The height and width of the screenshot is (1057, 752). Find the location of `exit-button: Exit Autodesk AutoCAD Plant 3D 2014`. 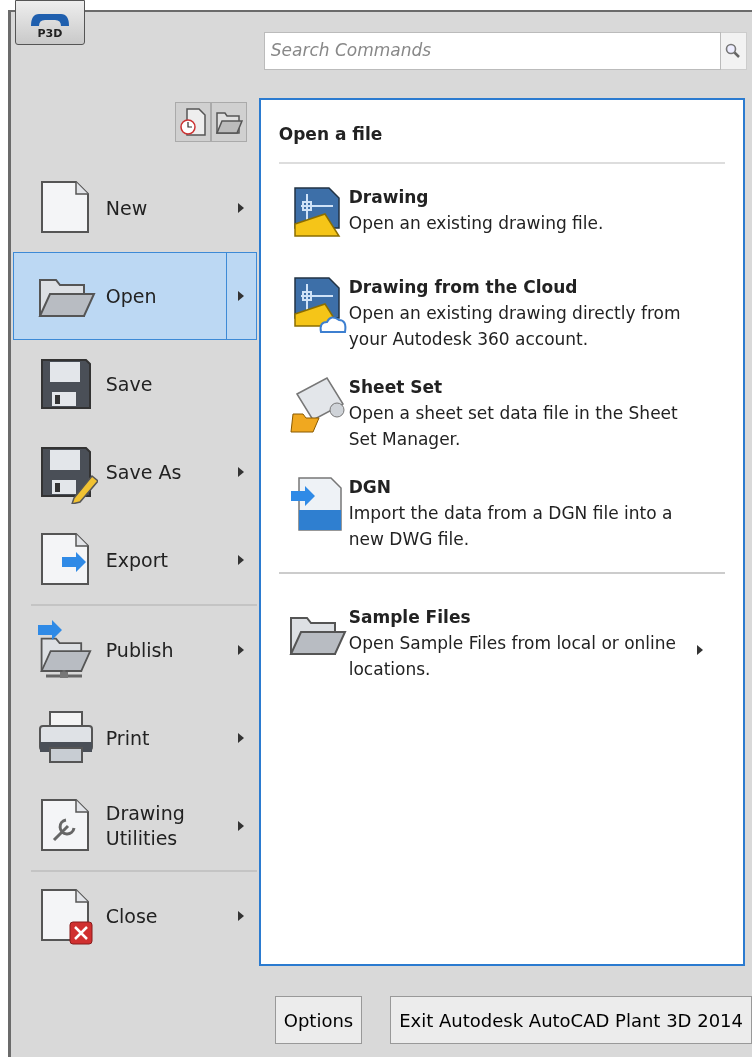

exit-button: Exit Autodesk AutoCAD Plant 3D 2014 is located at coordinates (571, 1020).